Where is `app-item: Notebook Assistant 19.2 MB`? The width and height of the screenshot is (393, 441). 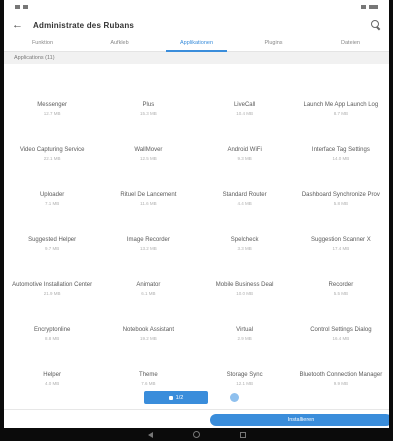 app-item: Notebook Assistant 19.2 MB is located at coordinates (148, 333).